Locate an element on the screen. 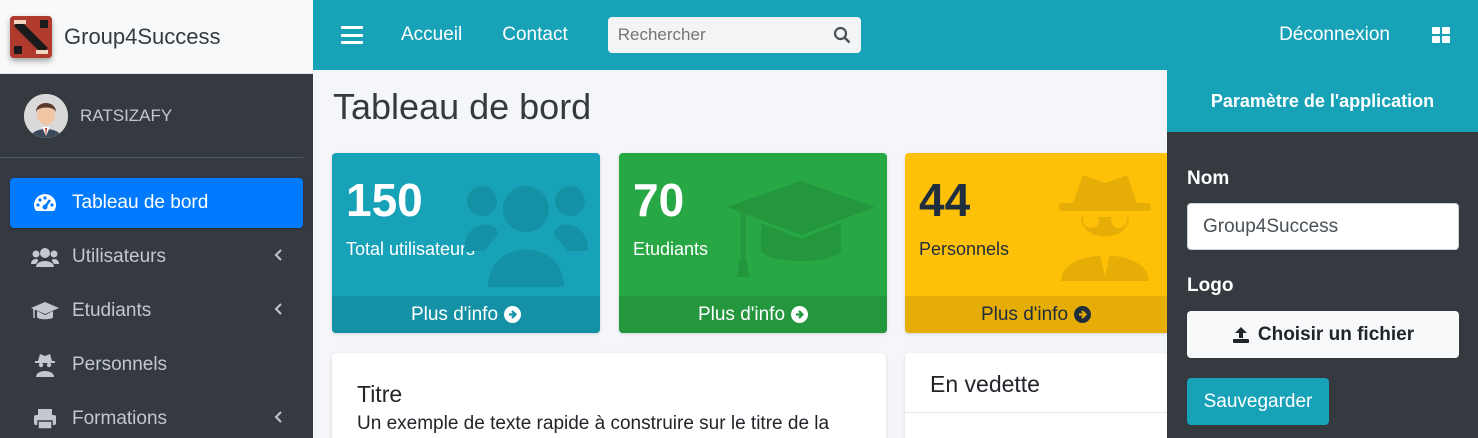 This screenshot has height=438, width=1478. stat-label: Etudiants is located at coordinates (671, 249).